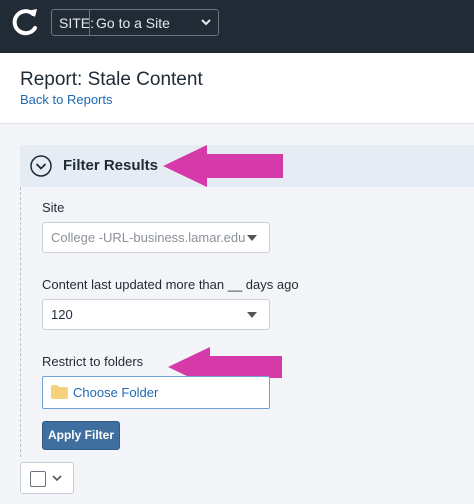  Describe the element at coordinates (62, 314) in the screenshot. I see `days-filter-value: 120` at that location.